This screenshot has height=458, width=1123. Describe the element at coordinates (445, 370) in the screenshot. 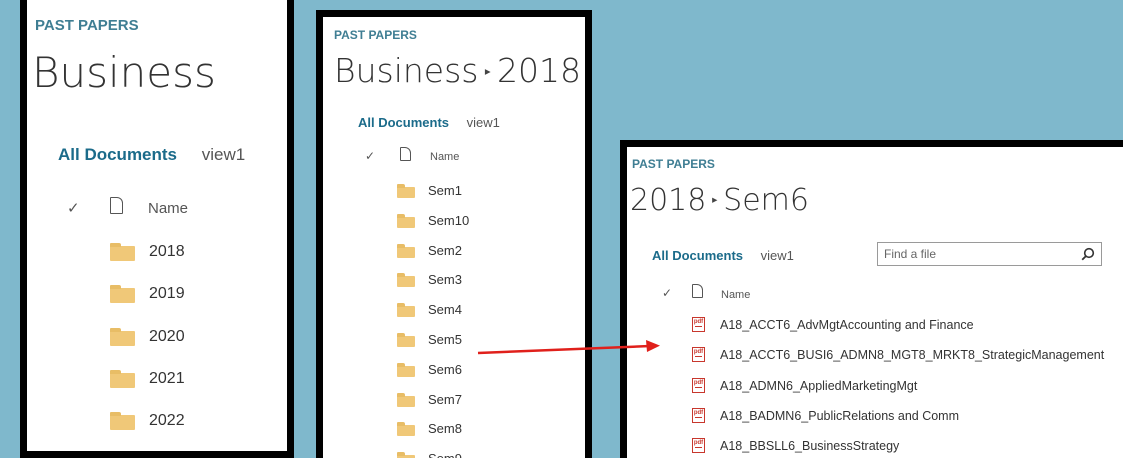

I see `folder-name: Sem6` at that location.